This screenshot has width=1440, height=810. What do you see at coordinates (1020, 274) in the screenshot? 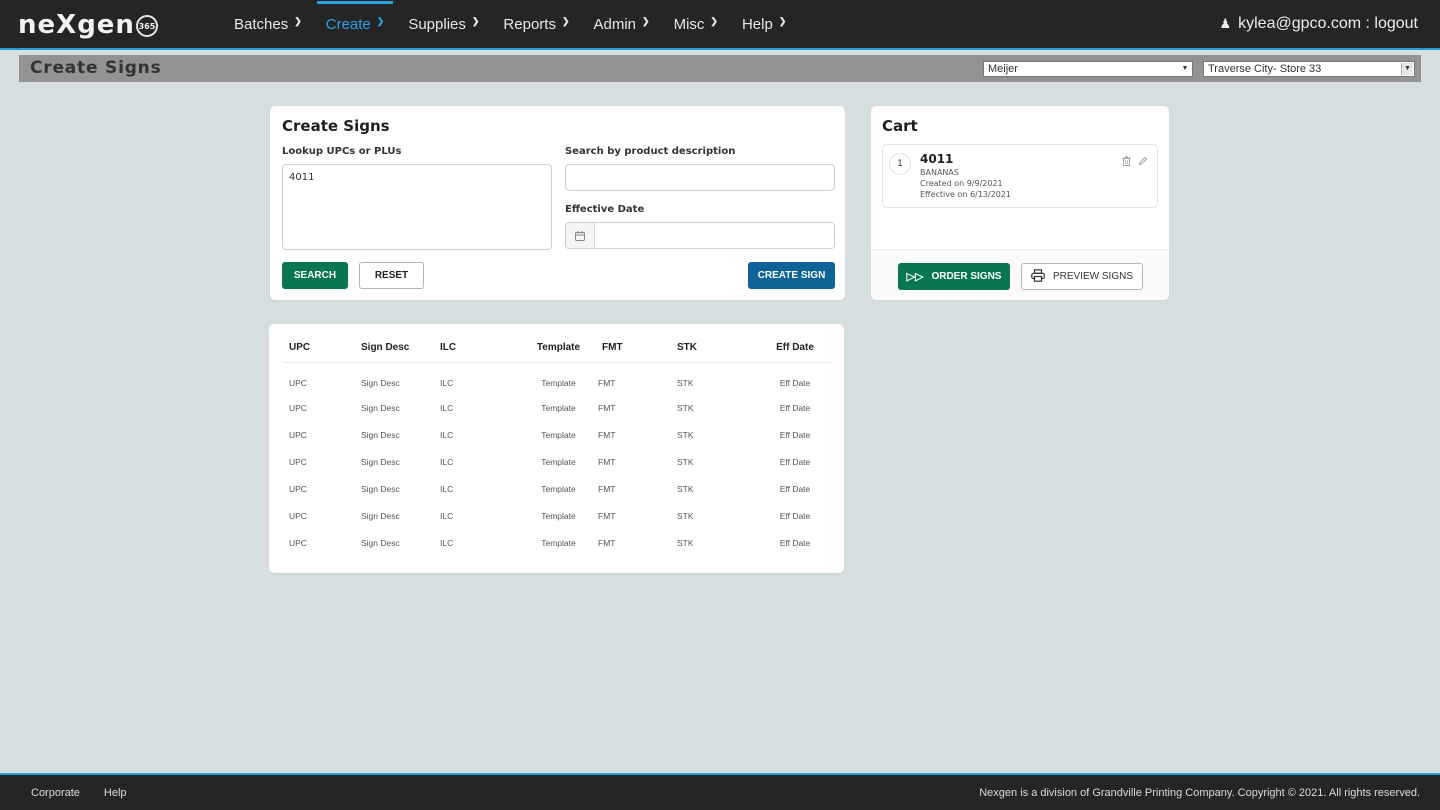
I see `cart-footer: ▷▷ ORDER SIGNS PREVIEW SIGNS` at bounding box center [1020, 274].